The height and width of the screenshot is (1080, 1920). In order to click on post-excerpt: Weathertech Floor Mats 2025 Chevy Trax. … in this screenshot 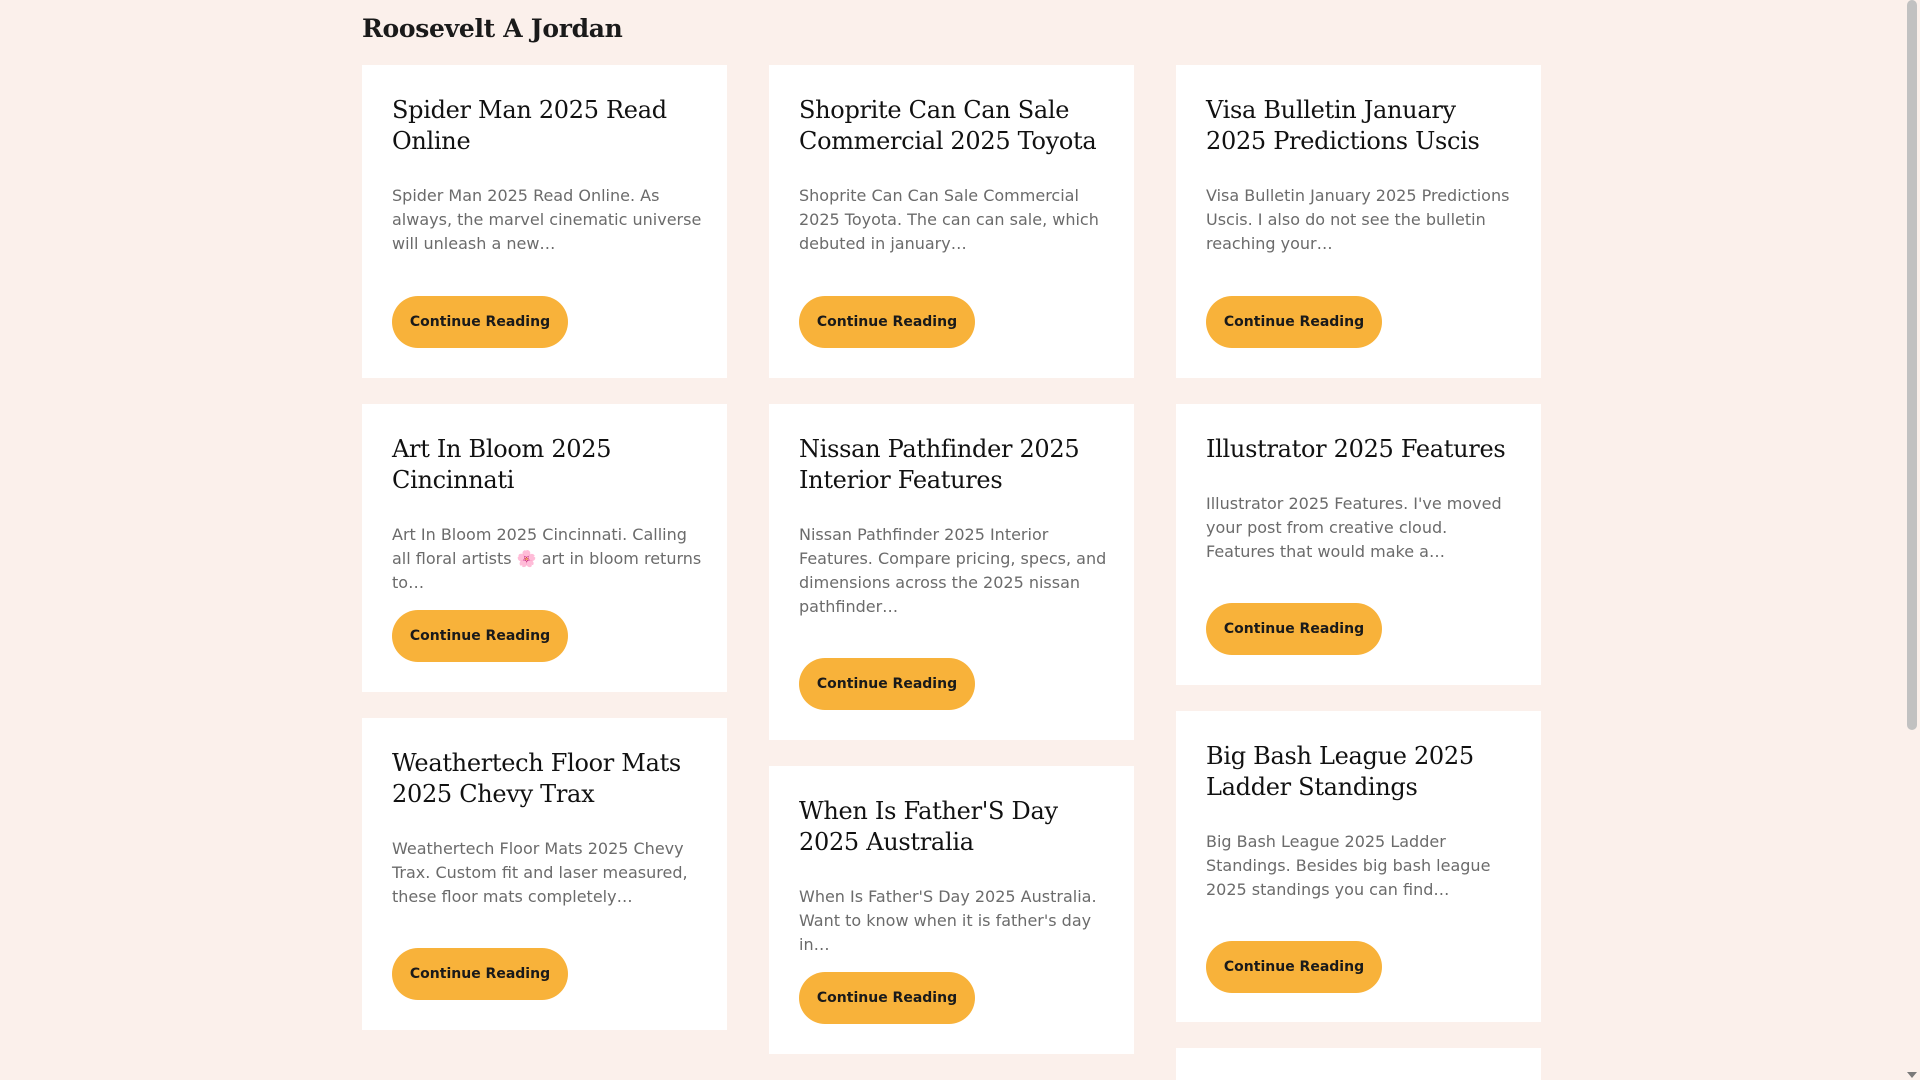, I will do `click(540, 872)`.